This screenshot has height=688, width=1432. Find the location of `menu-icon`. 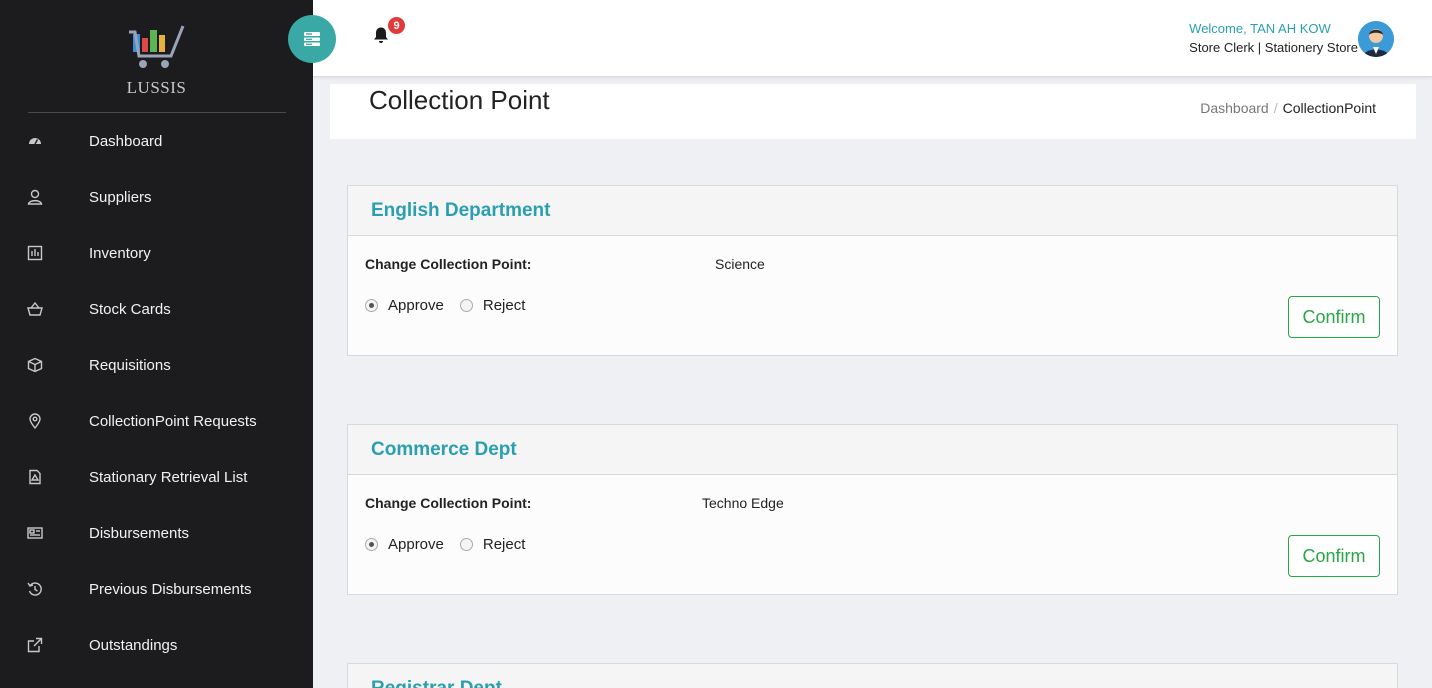

menu-icon is located at coordinates (312, 39).